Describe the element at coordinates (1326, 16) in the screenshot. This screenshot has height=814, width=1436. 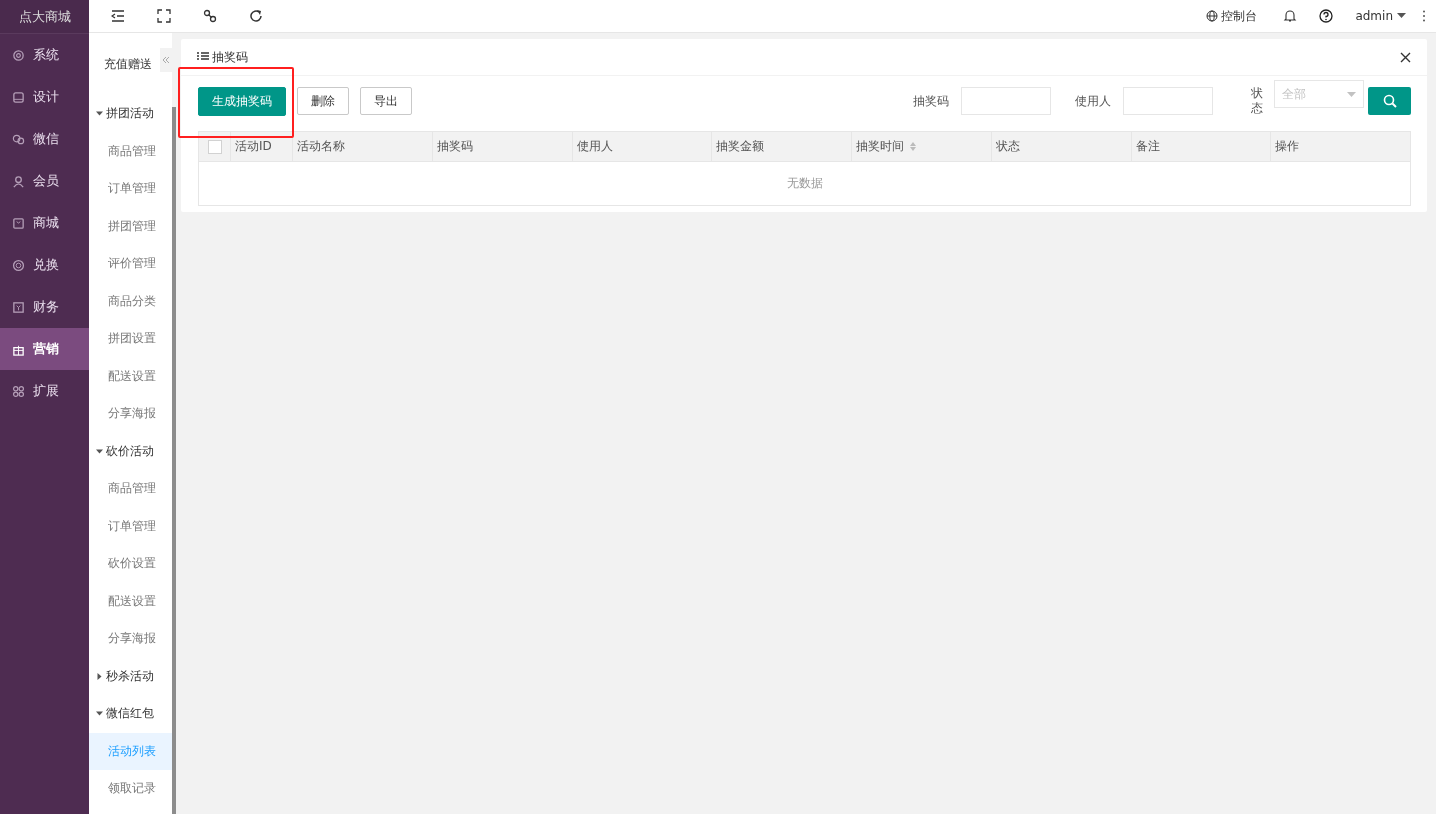
I see `help-icon` at that location.